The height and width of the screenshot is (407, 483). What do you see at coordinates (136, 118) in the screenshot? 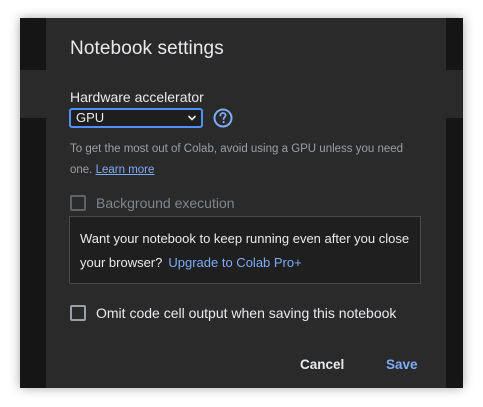
I see `hardware-accelerator-select: GPU` at bounding box center [136, 118].